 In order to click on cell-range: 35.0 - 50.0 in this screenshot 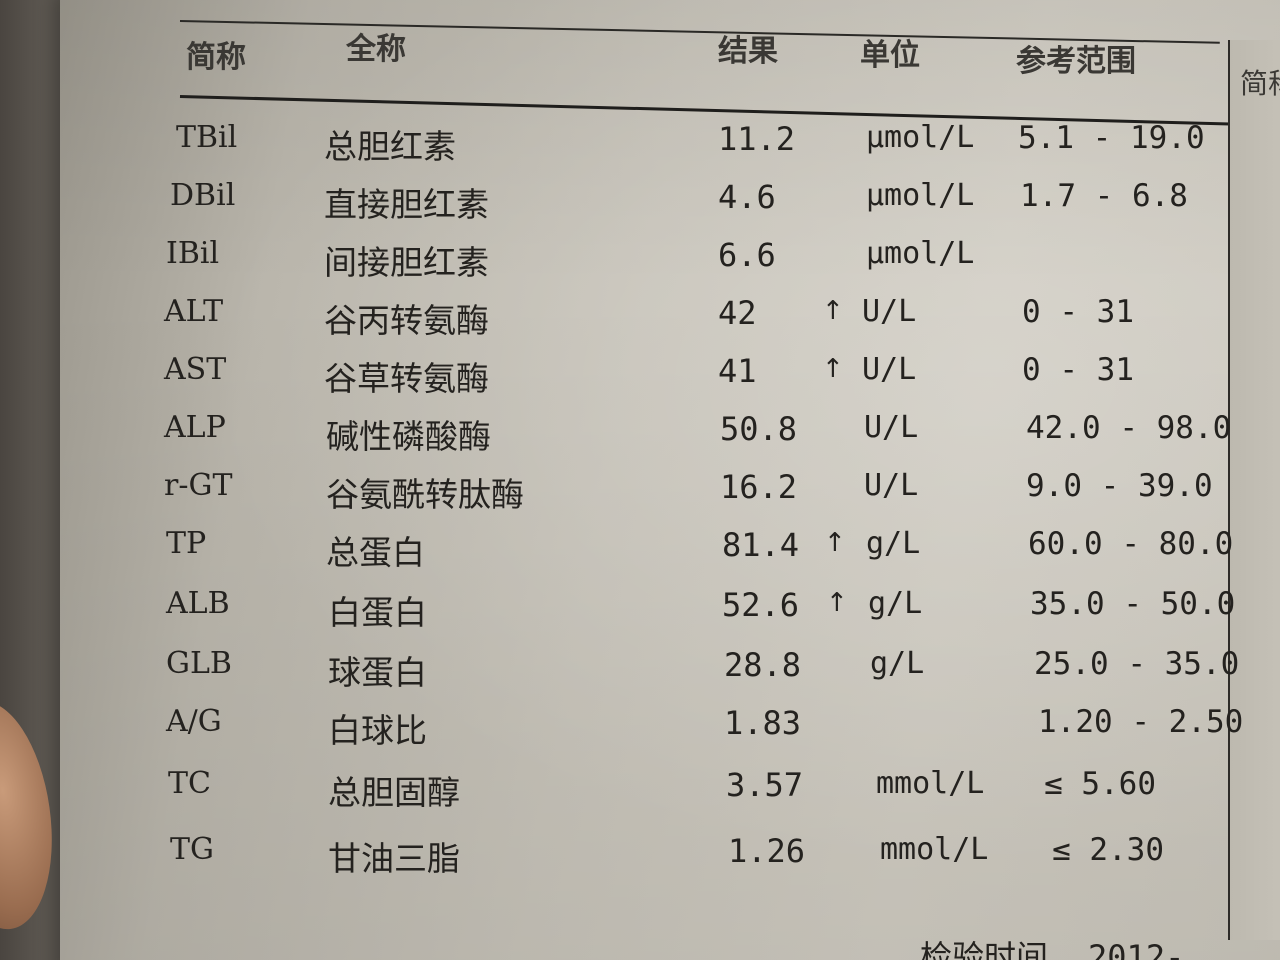, I will do `click(1133, 604)`.